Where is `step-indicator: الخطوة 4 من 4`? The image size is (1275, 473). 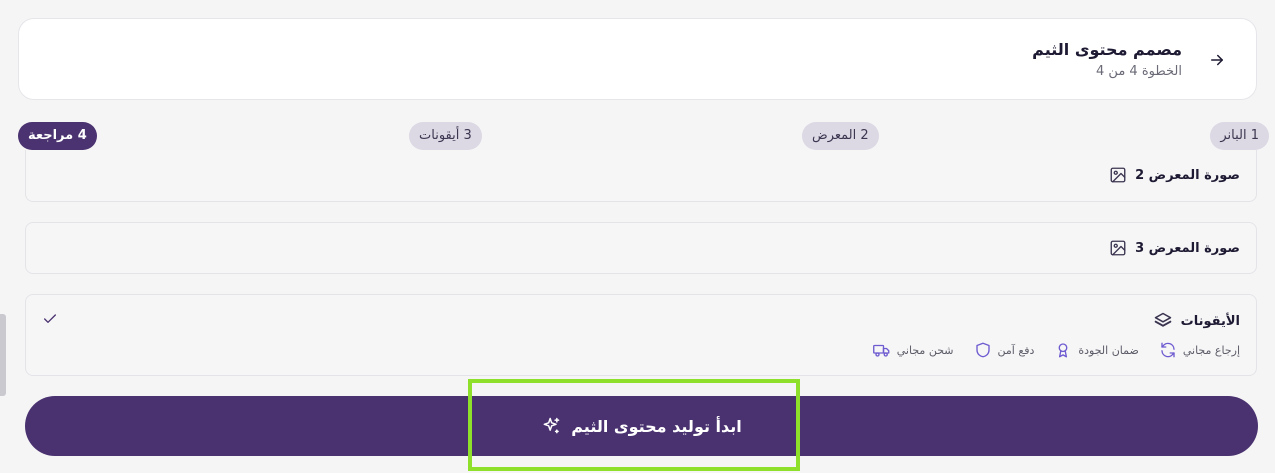
step-indicator: الخطوة 4 من 4 is located at coordinates (1139, 71).